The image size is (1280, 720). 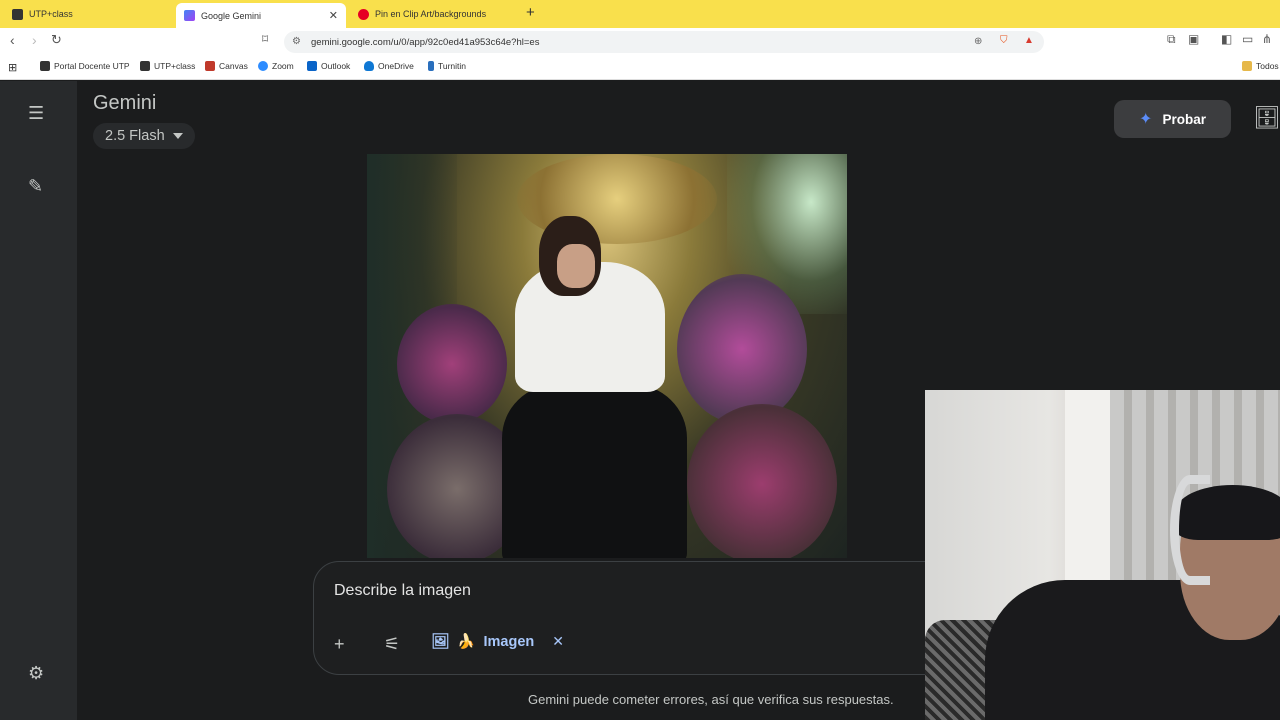 What do you see at coordinates (1193, 39) in the screenshot?
I see `screenshot-icon: ▣` at bounding box center [1193, 39].